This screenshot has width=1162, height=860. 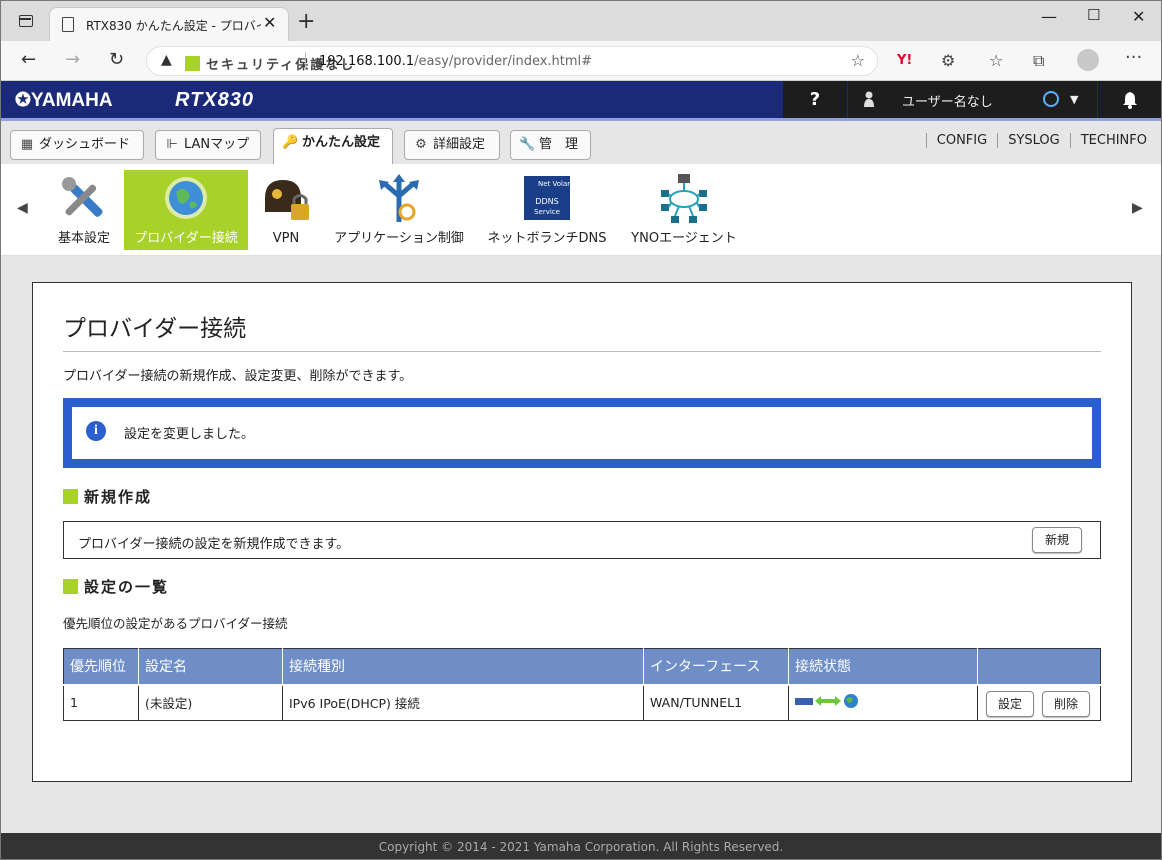 What do you see at coordinates (173, 26) in the screenshot?
I see `tab-title: RTX830 かんたん設定 - プロバイダー接` at bounding box center [173, 26].